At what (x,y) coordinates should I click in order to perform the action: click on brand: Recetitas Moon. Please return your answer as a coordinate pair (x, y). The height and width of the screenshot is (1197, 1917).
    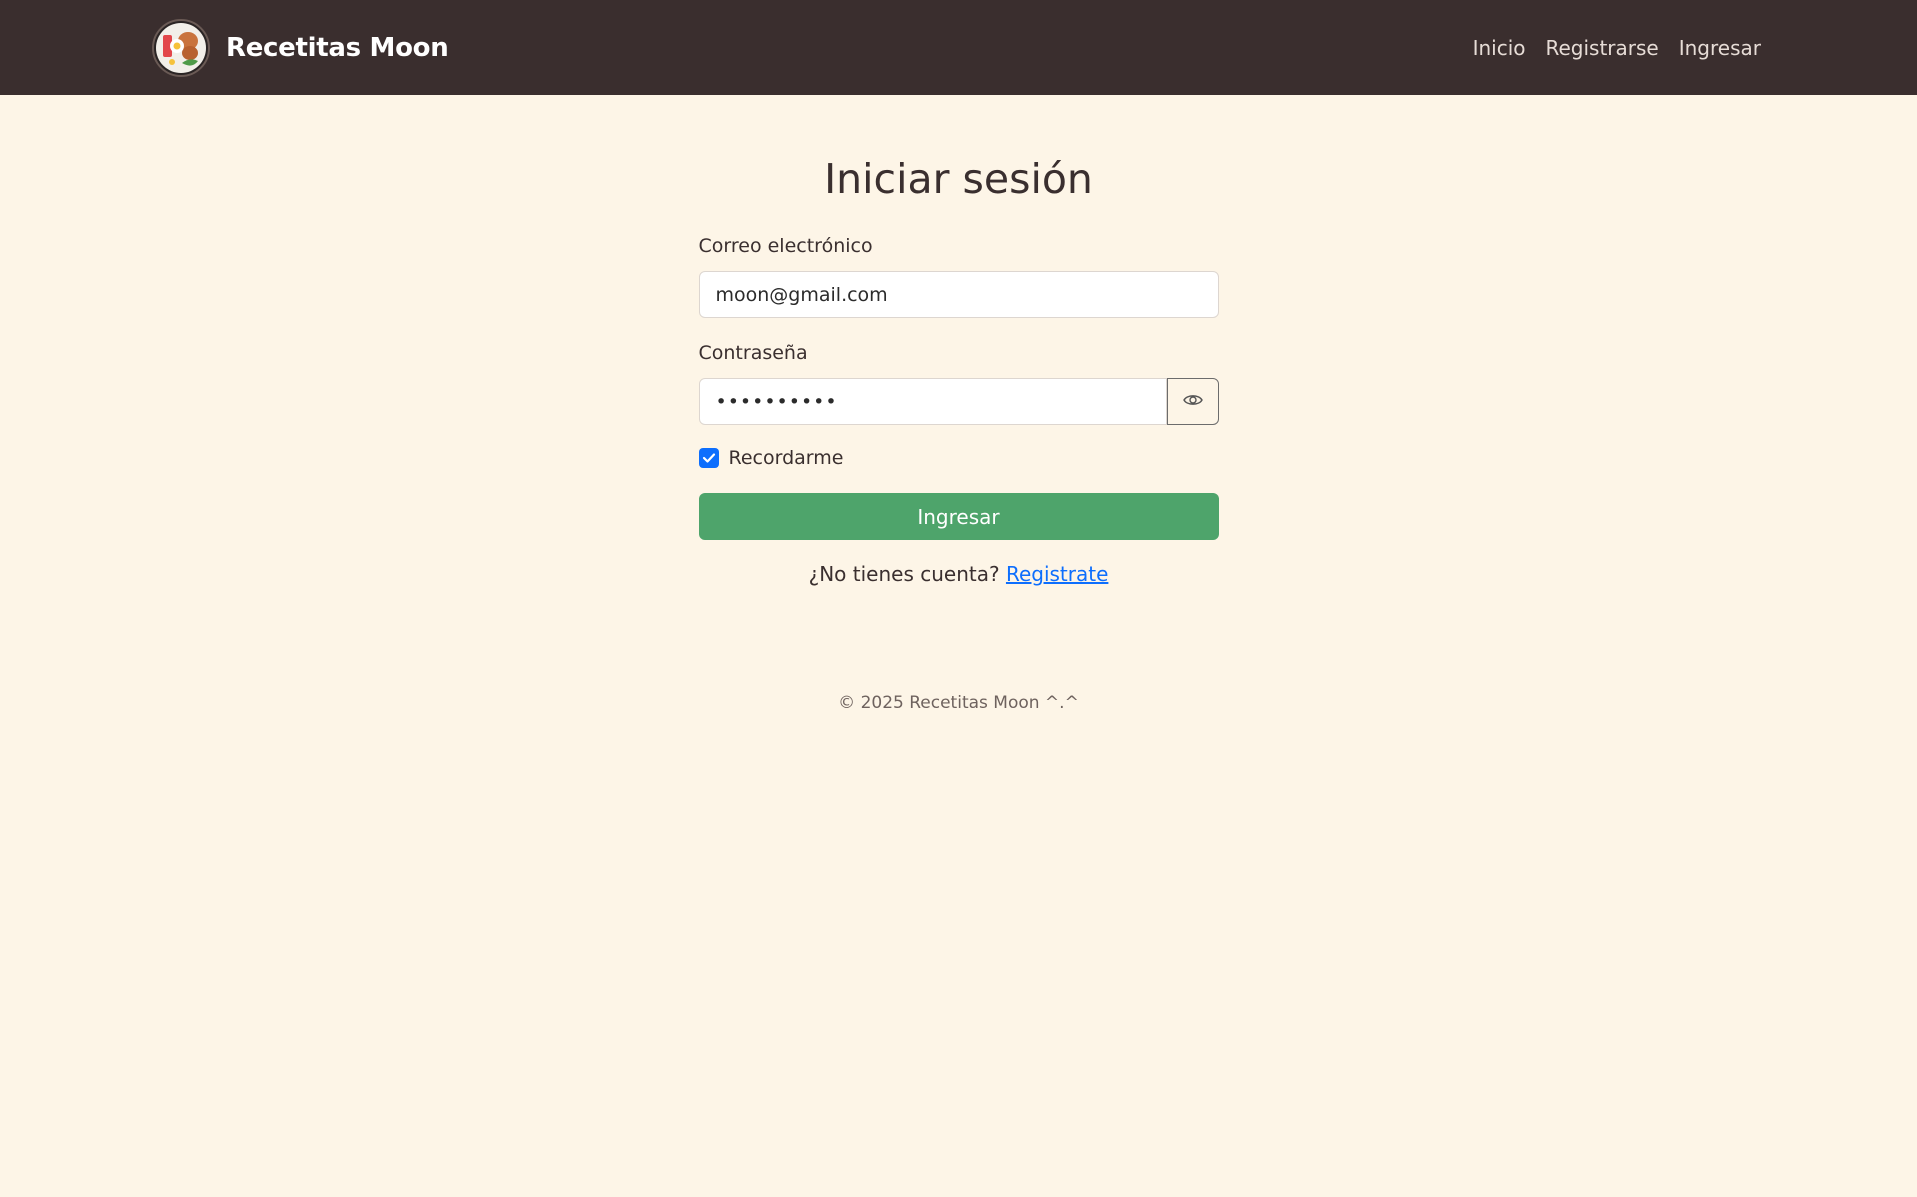
    Looking at the image, I should click on (300, 47).